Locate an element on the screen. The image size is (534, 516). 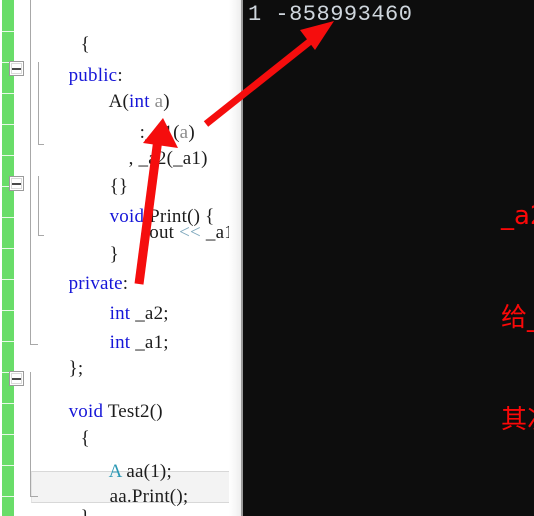
annotation-line-3: 其次初始化_a1 is located at coordinates (517, 420).